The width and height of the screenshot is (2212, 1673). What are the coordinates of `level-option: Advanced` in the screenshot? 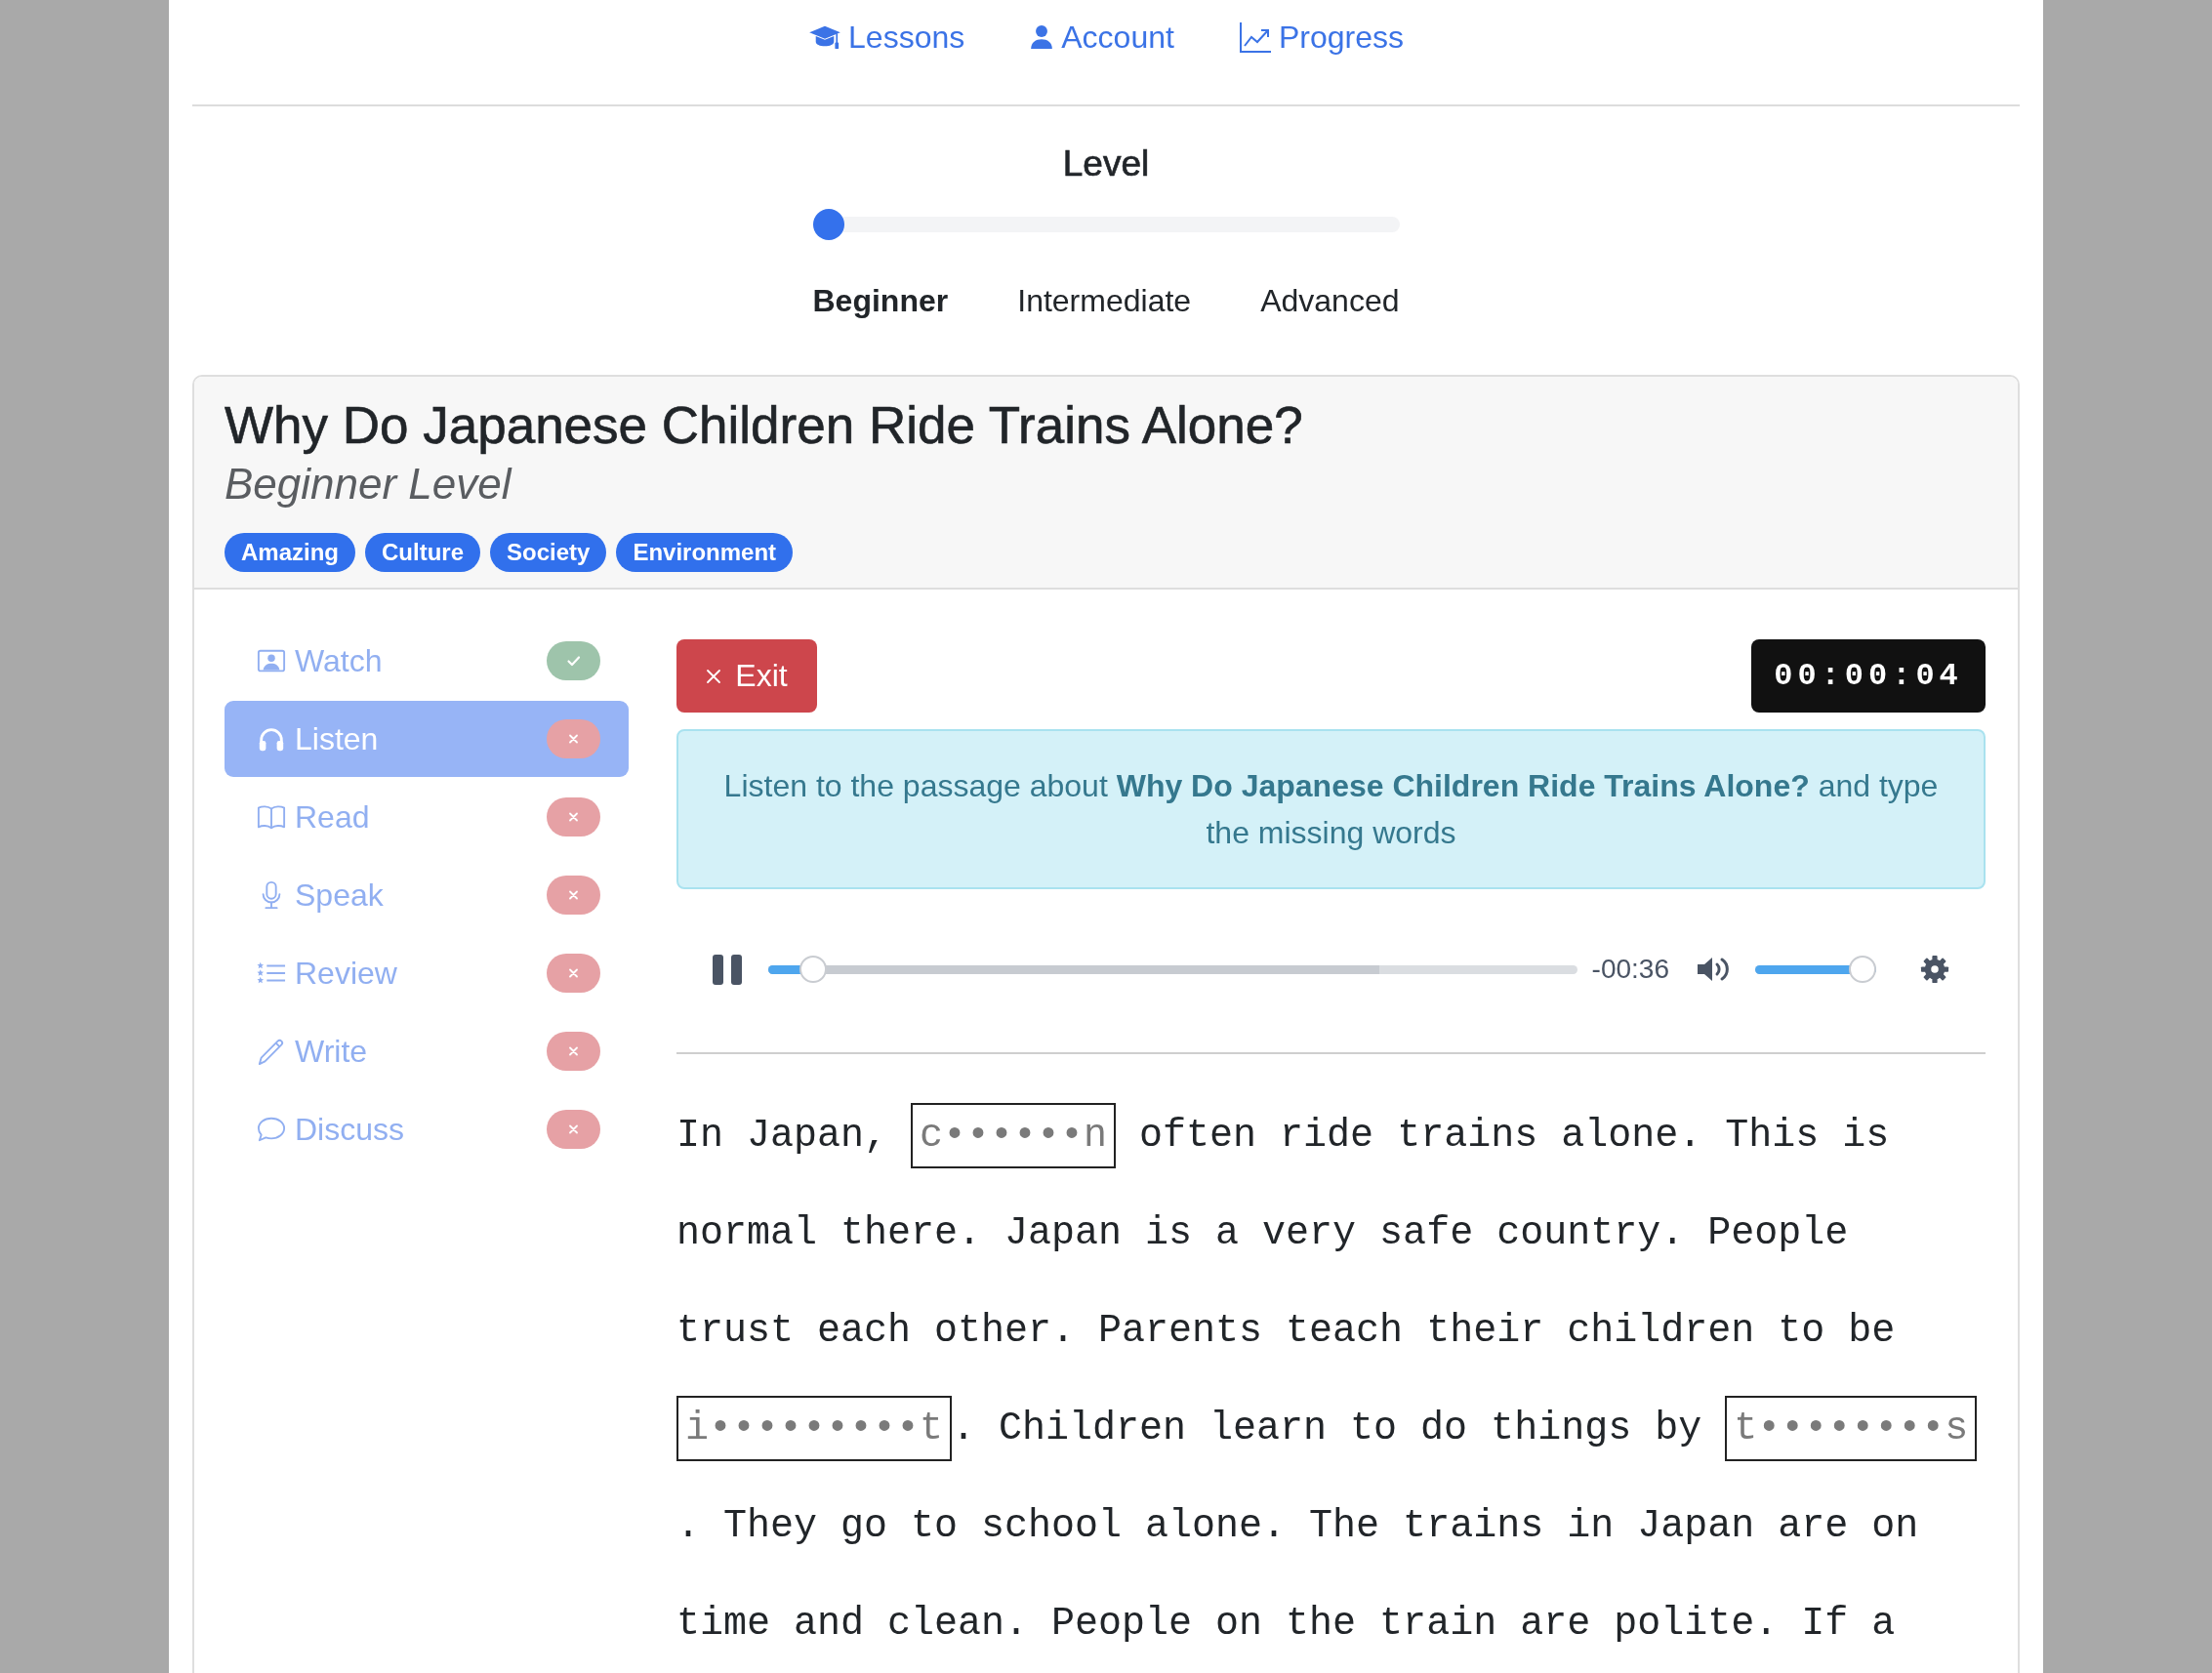 It's located at (1330, 301).